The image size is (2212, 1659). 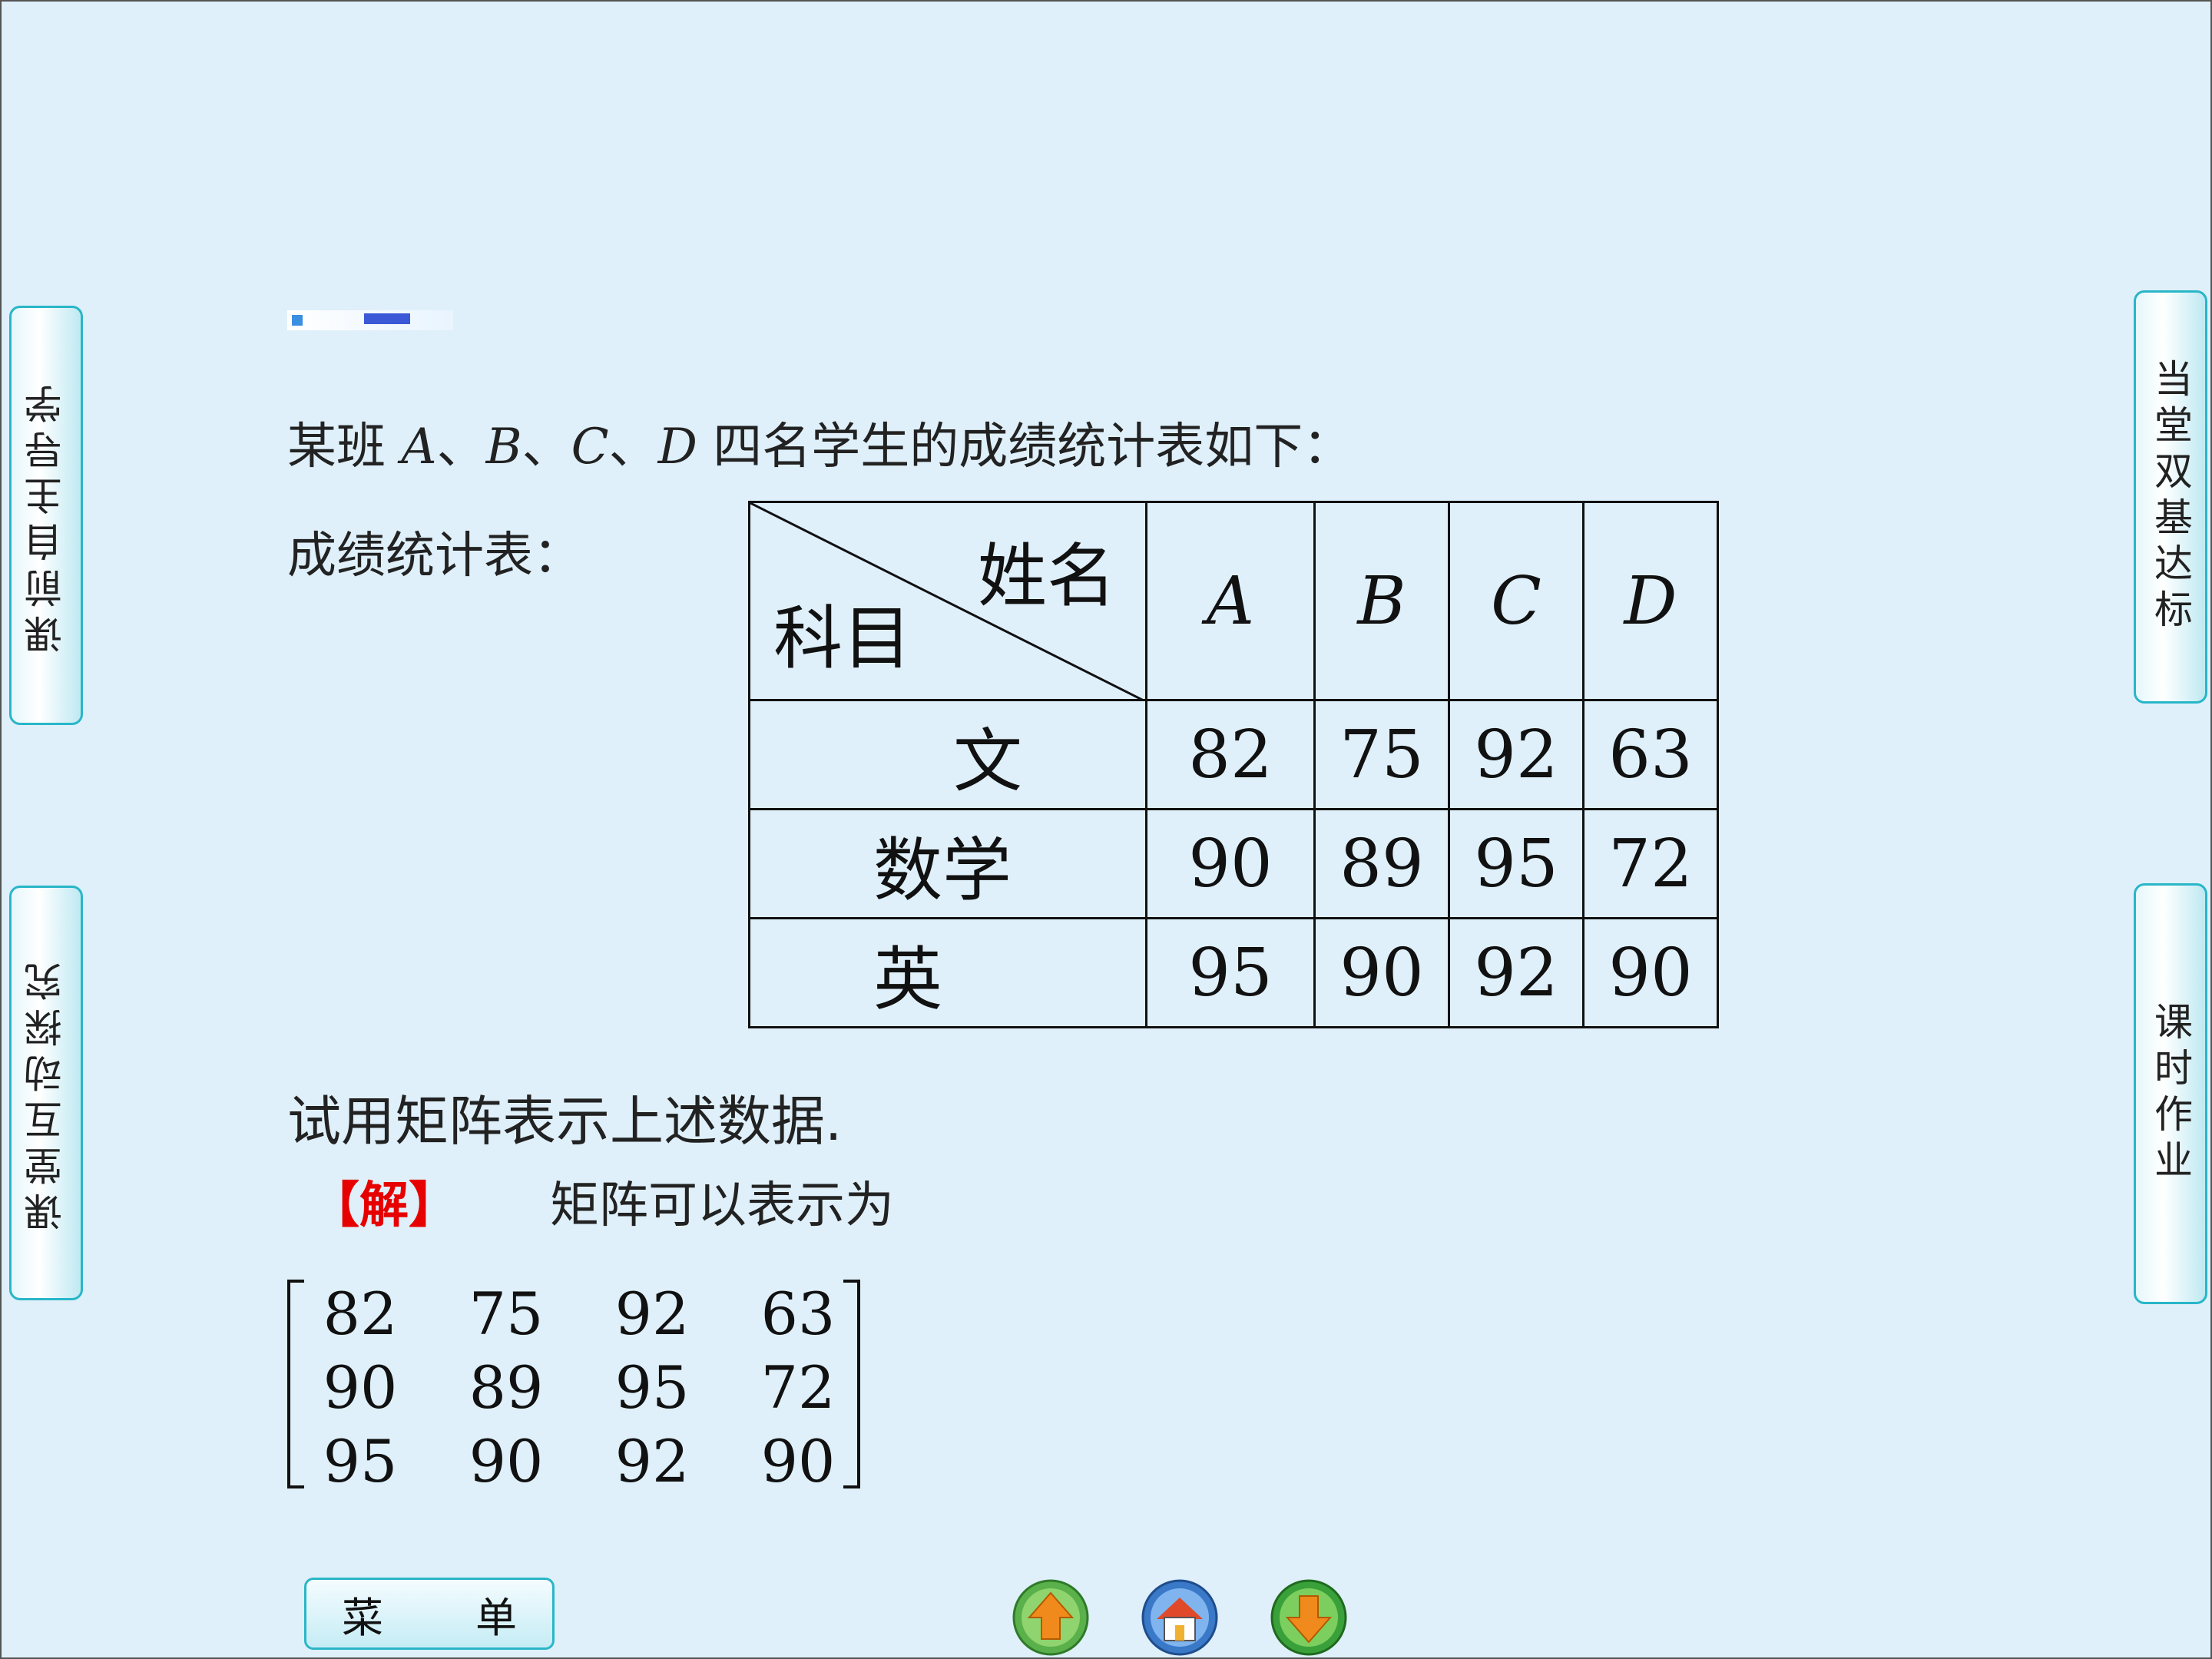 What do you see at coordinates (842, 638) in the screenshot?
I see `header-subject: 科目` at bounding box center [842, 638].